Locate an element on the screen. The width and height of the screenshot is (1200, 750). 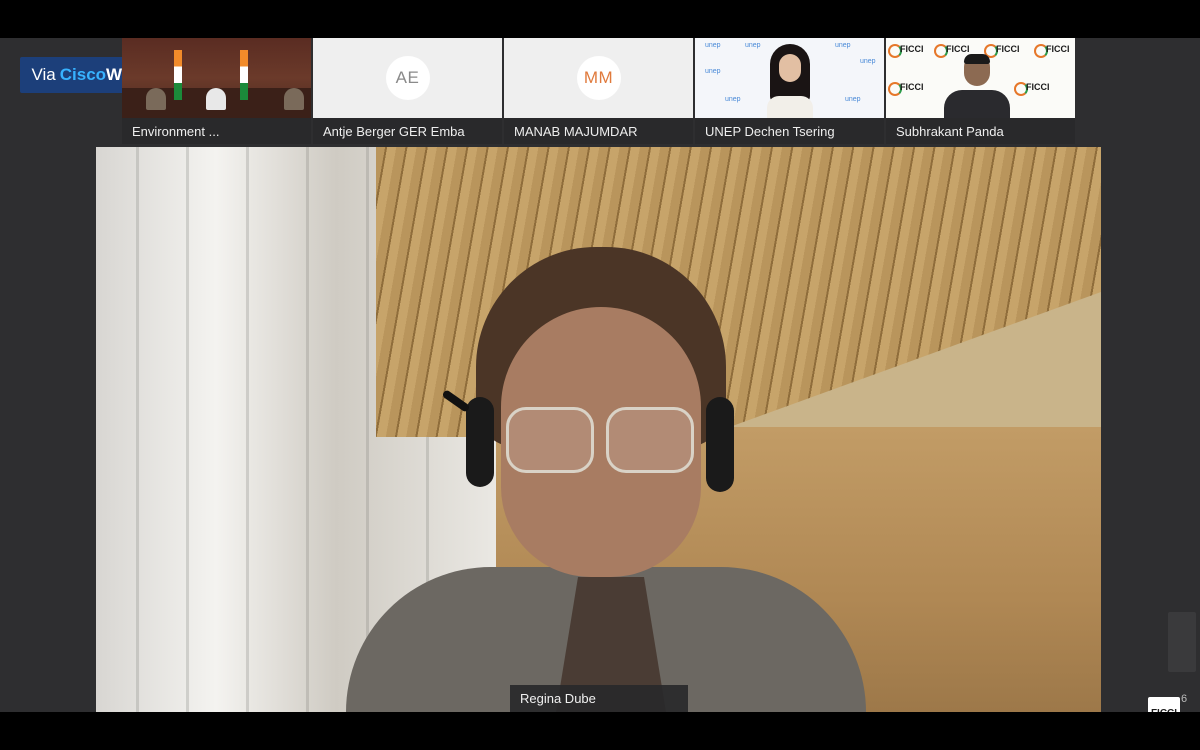
participant-tile-manab-majumdar: MM MANAB MAJUMDAR is located at coordinates (598, 91).